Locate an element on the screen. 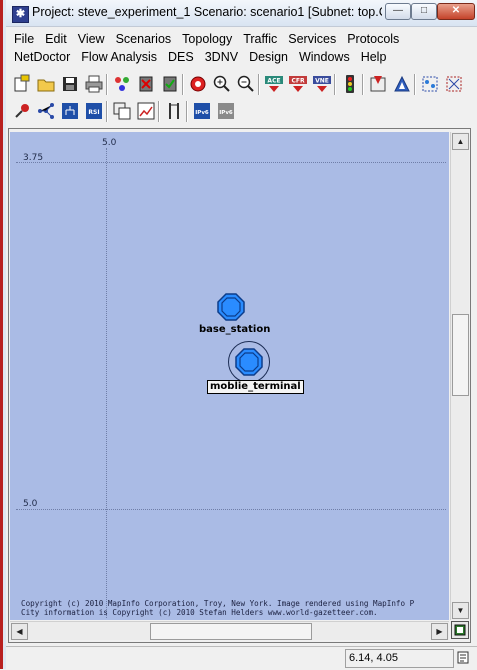 This screenshot has width=477, height=670. cfr-icon: CFR is located at coordinates (298, 84).